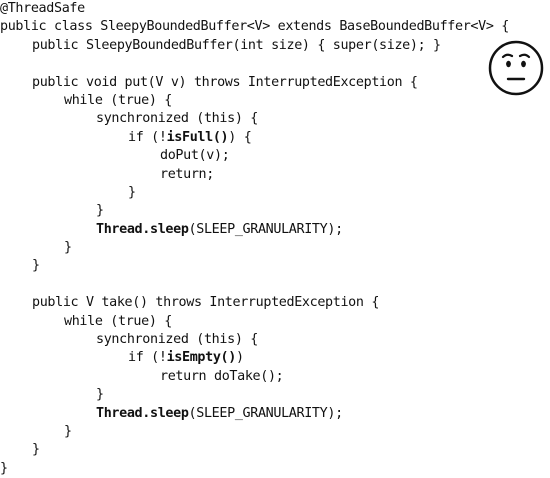  What do you see at coordinates (275, 64) in the screenshot?
I see `code-line-4-blank` at bounding box center [275, 64].